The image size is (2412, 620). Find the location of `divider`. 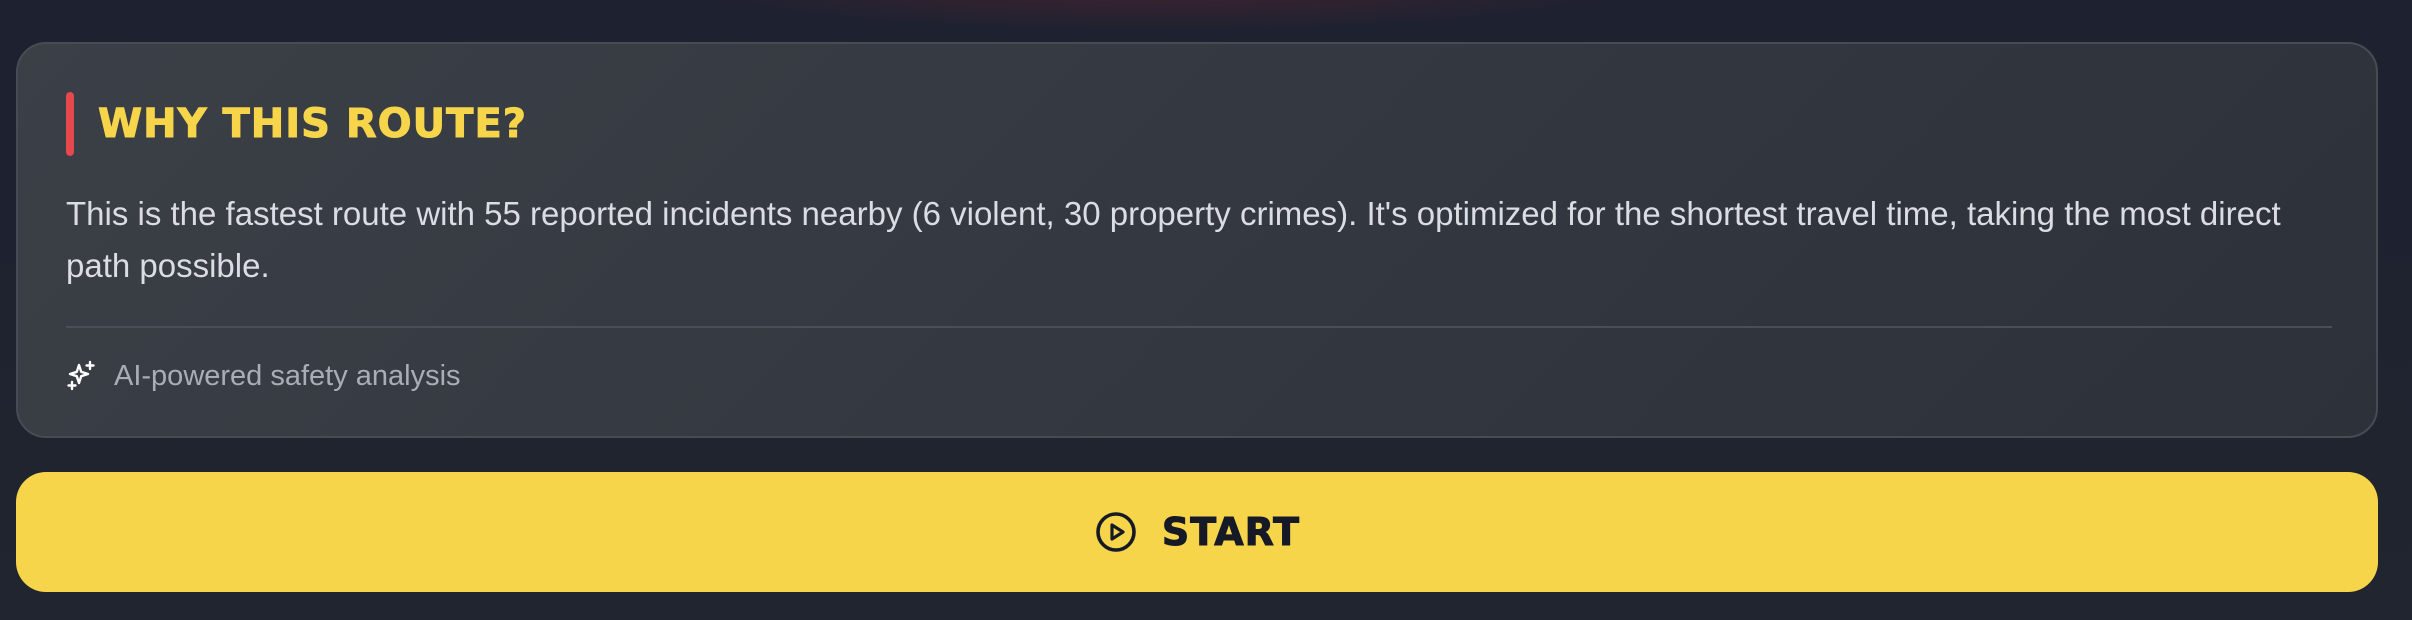

divider is located at coordinates (1199, 327).